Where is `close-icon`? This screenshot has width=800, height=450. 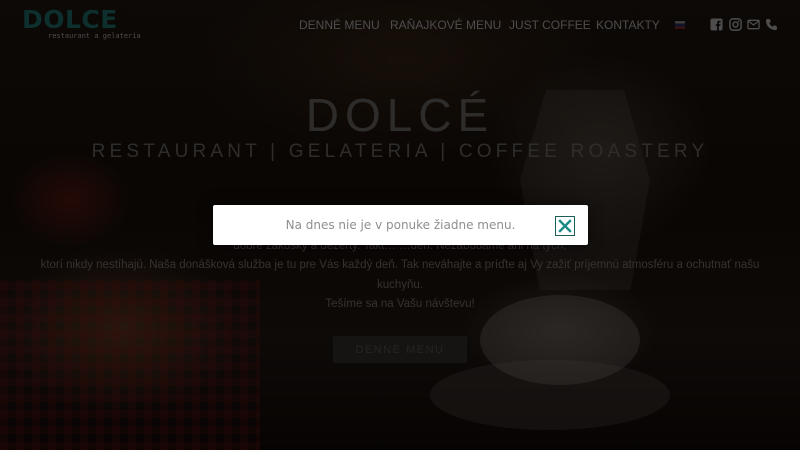 close-icon is located at coordinates (565, 226).